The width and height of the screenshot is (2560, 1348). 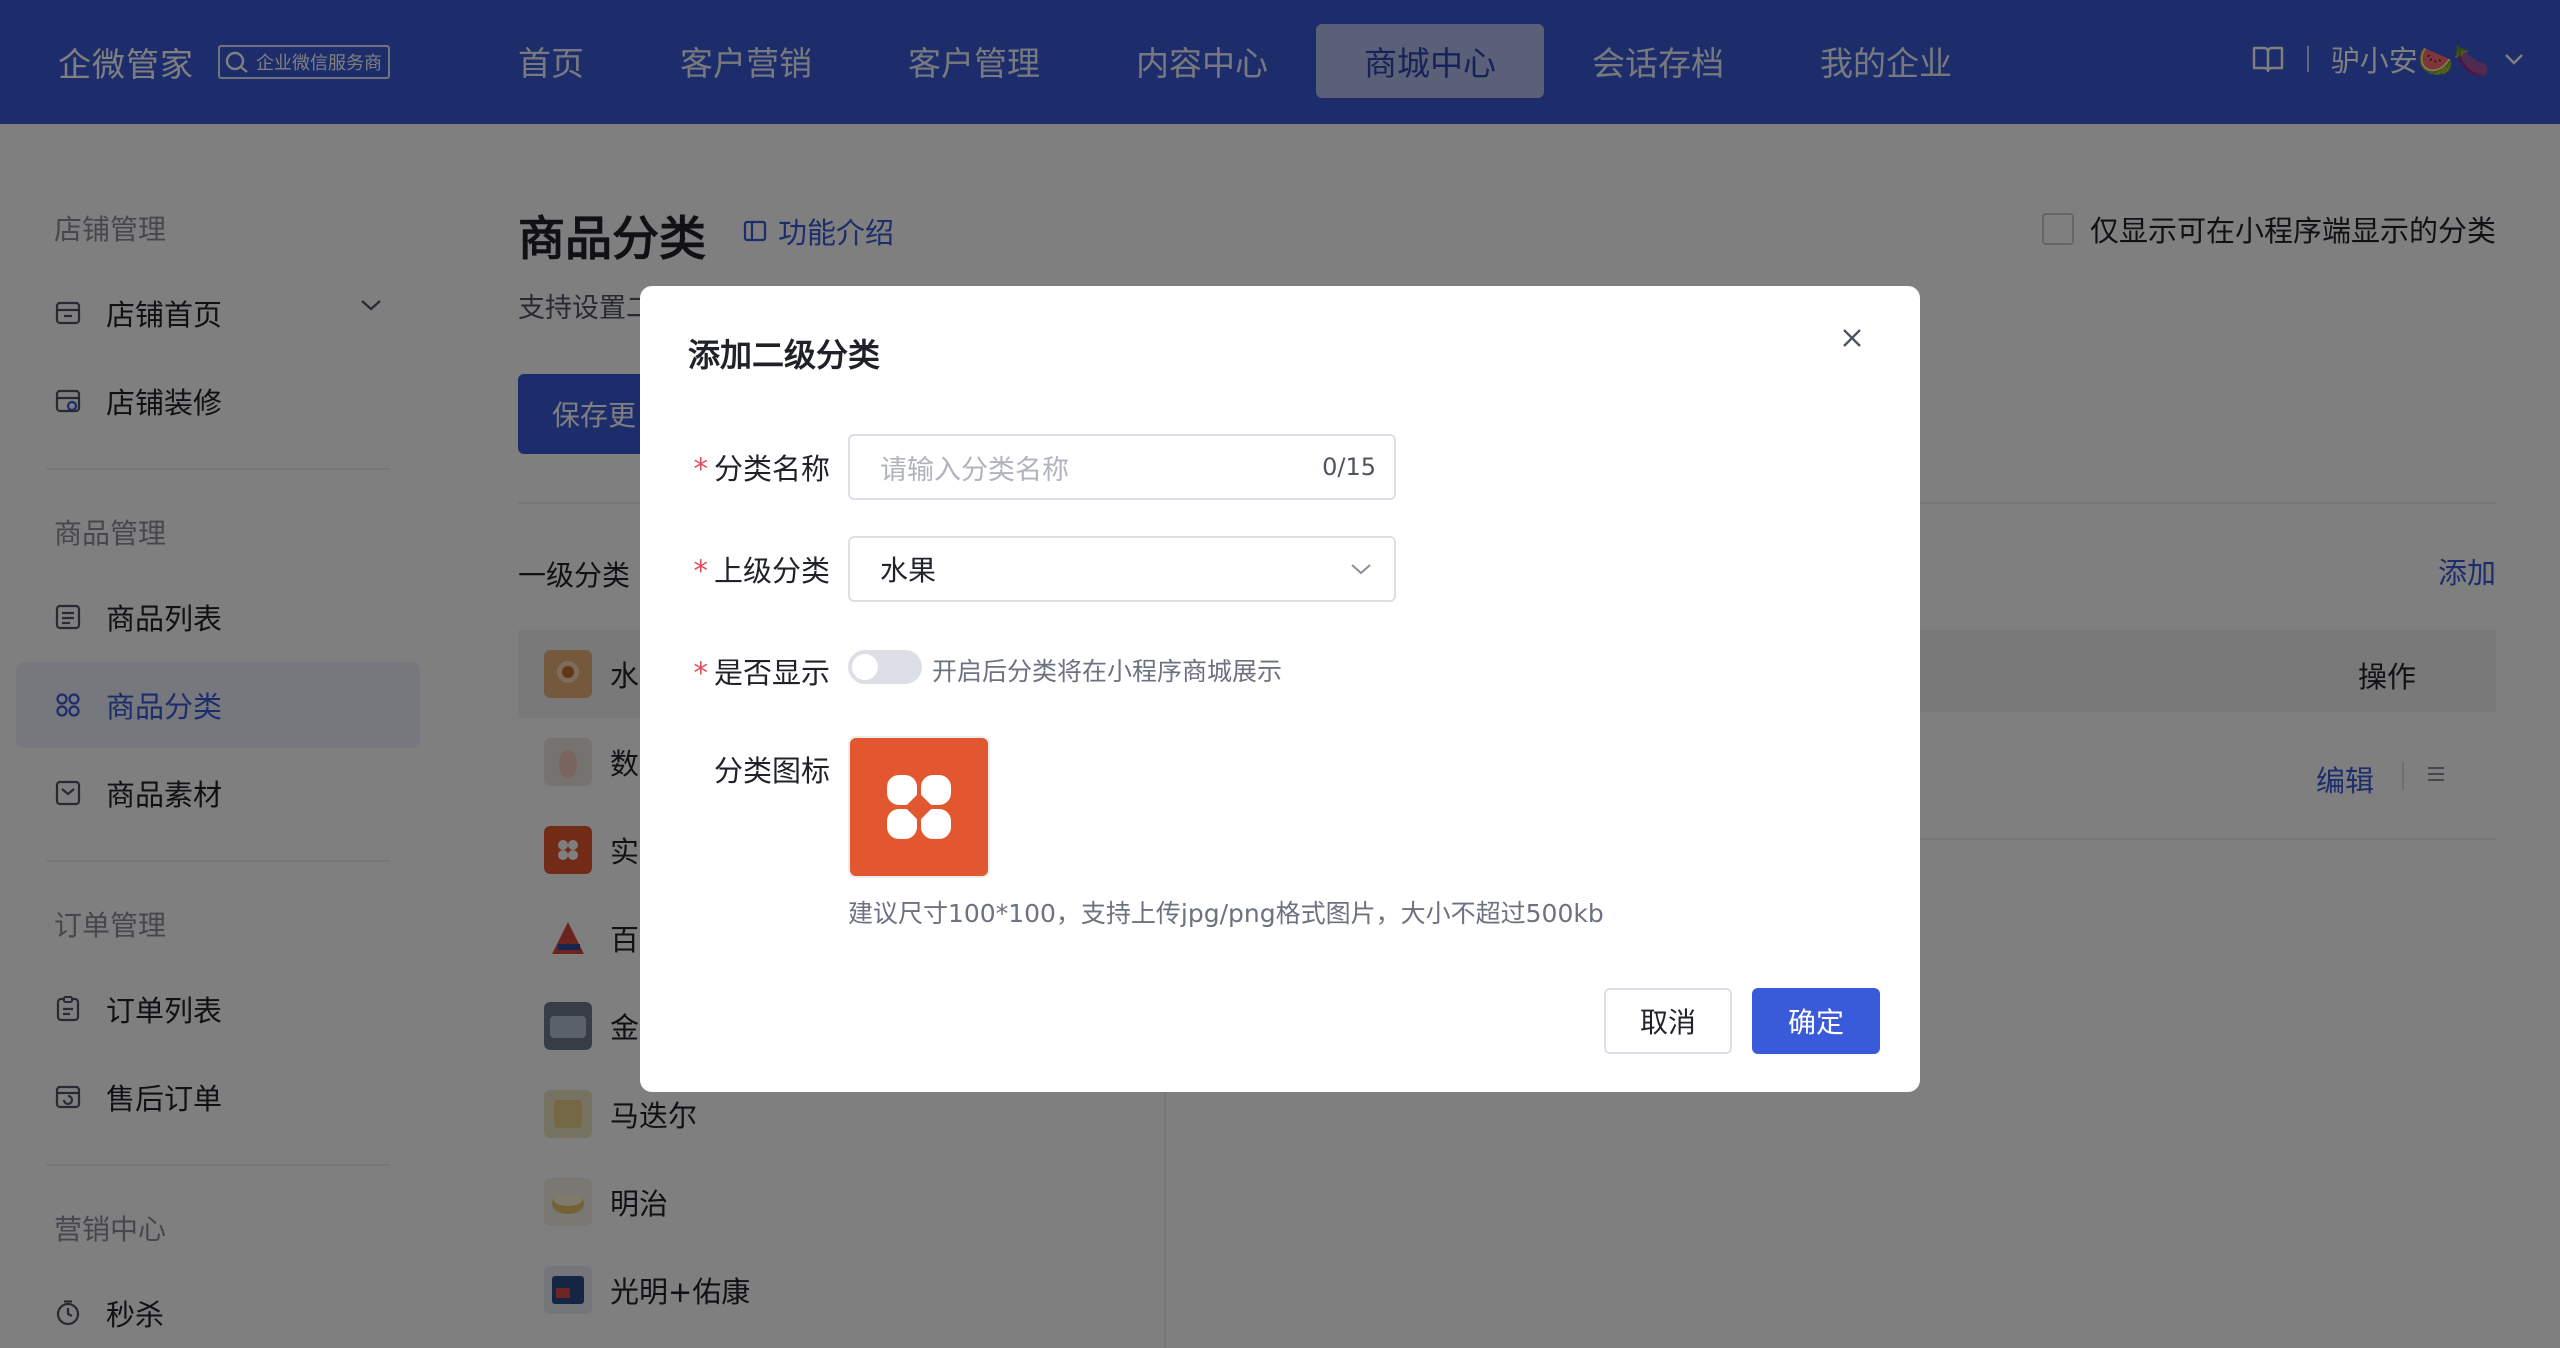 I want to click on flower-icon, so click(x=919, y=807).